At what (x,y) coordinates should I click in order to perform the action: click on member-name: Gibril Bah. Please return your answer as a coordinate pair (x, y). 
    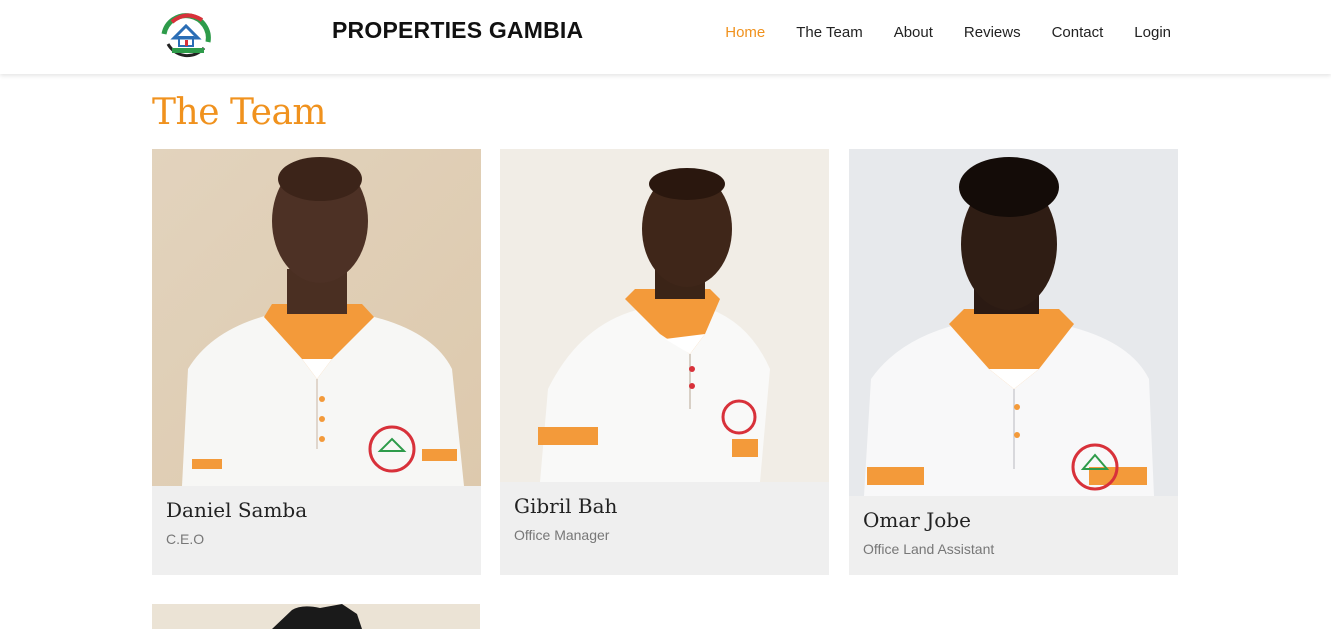
    Looking at the image, I should click on (566, 506).